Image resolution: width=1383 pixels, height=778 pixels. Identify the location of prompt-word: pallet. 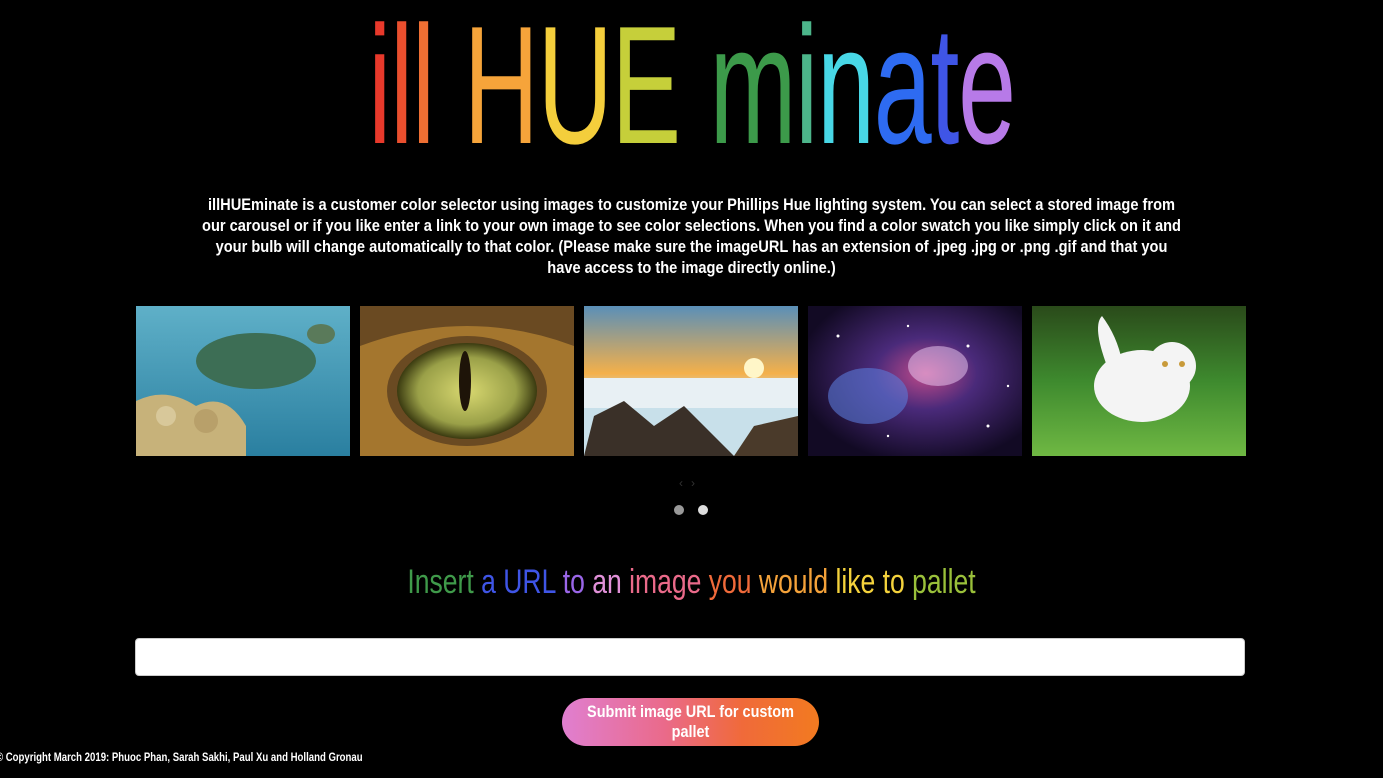
(944, 582).